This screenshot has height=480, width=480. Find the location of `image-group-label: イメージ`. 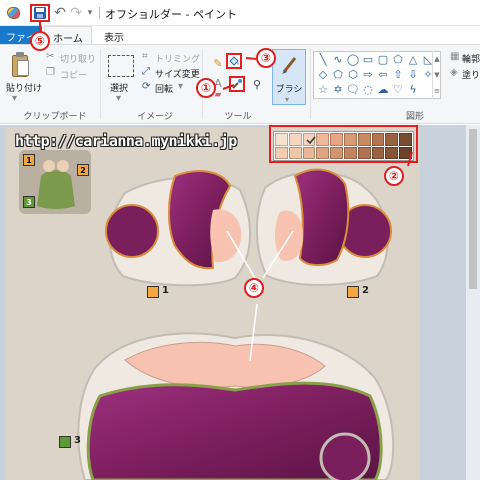

image-group-label: イメージ is located at coordinates (155, 117).